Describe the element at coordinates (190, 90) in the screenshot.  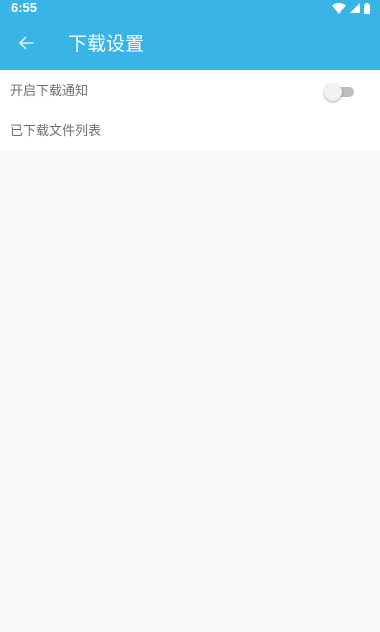
I see `setting-row-download-notification: 开启下载通知` at that location.